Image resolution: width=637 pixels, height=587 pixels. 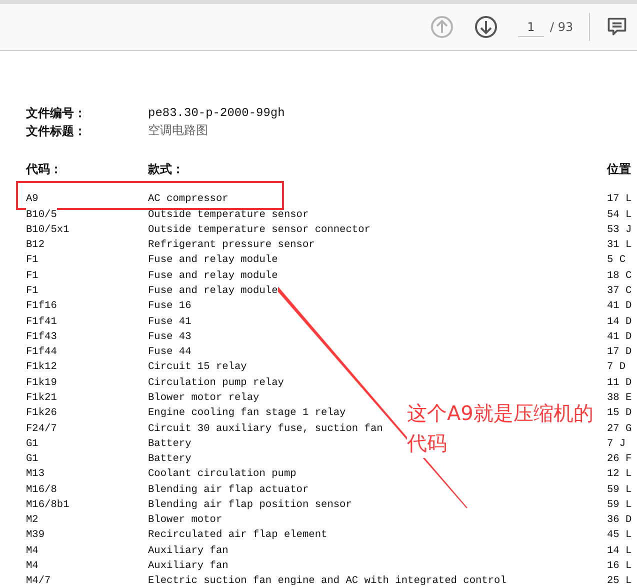 What do you see at coordinates (259, 230) in the screenshot?
I see `table-cell: Outside temperature sensor connector` at bounding box center [259, 230].